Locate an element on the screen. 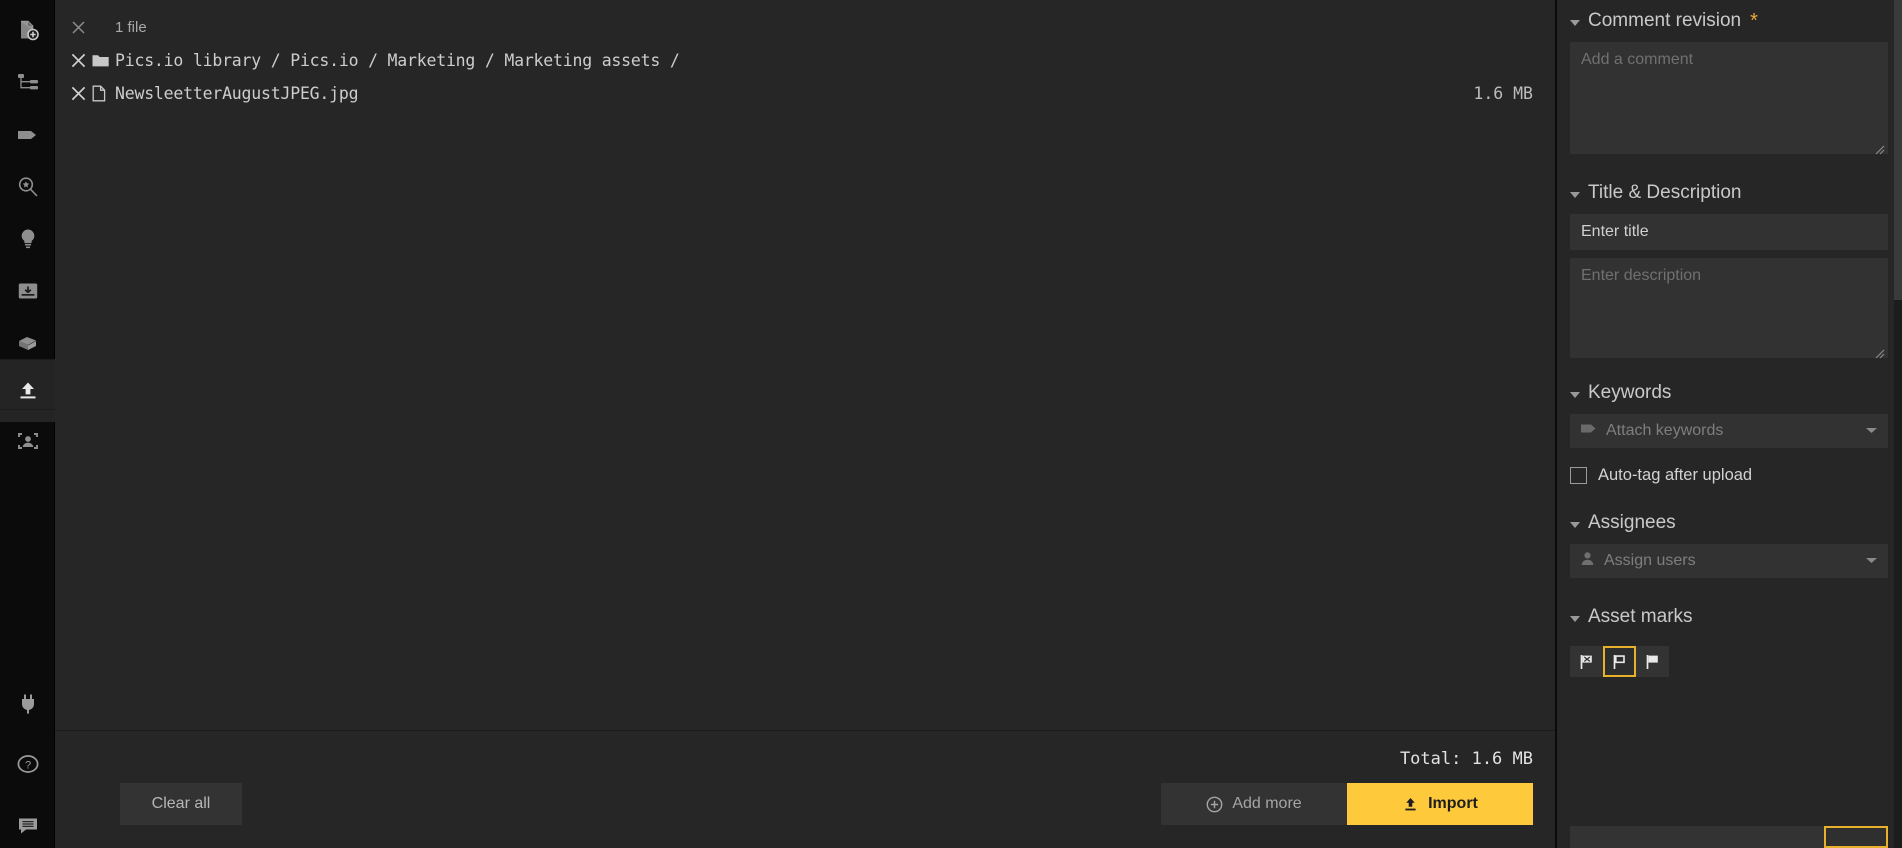  keywords-title: Keywords is located at coordinates (1630, 392).